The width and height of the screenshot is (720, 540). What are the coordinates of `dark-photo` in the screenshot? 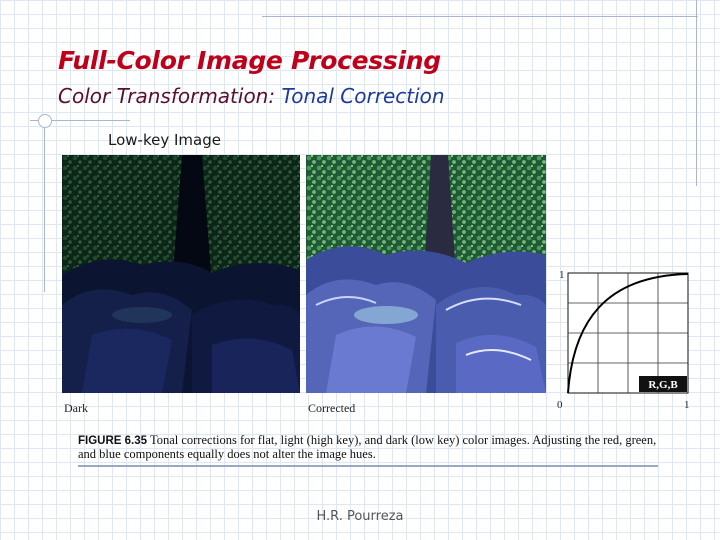 It's located at (181, 274).